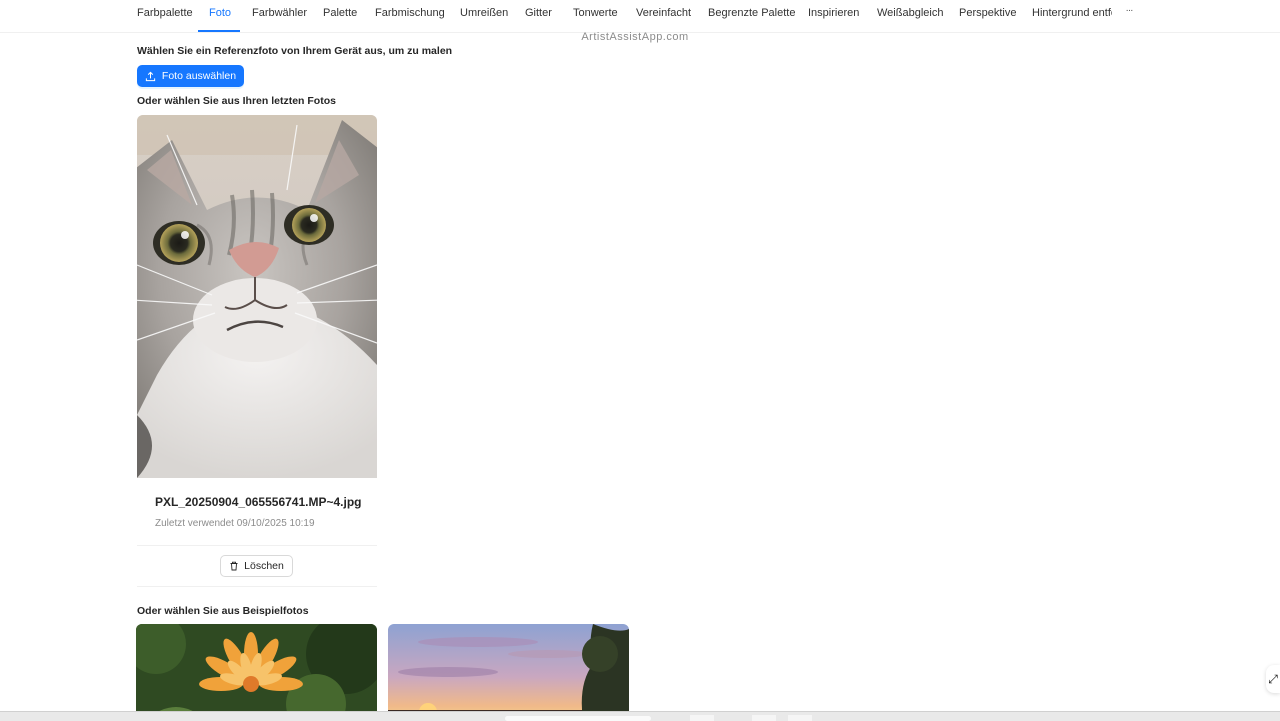 The width and height of the screenshot is (1280, 721). I want to click on tab-palette: Palette, so click(340, 16).